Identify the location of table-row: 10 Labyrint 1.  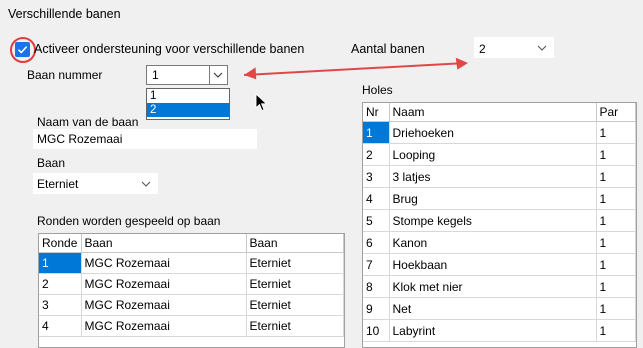
(499, 330).